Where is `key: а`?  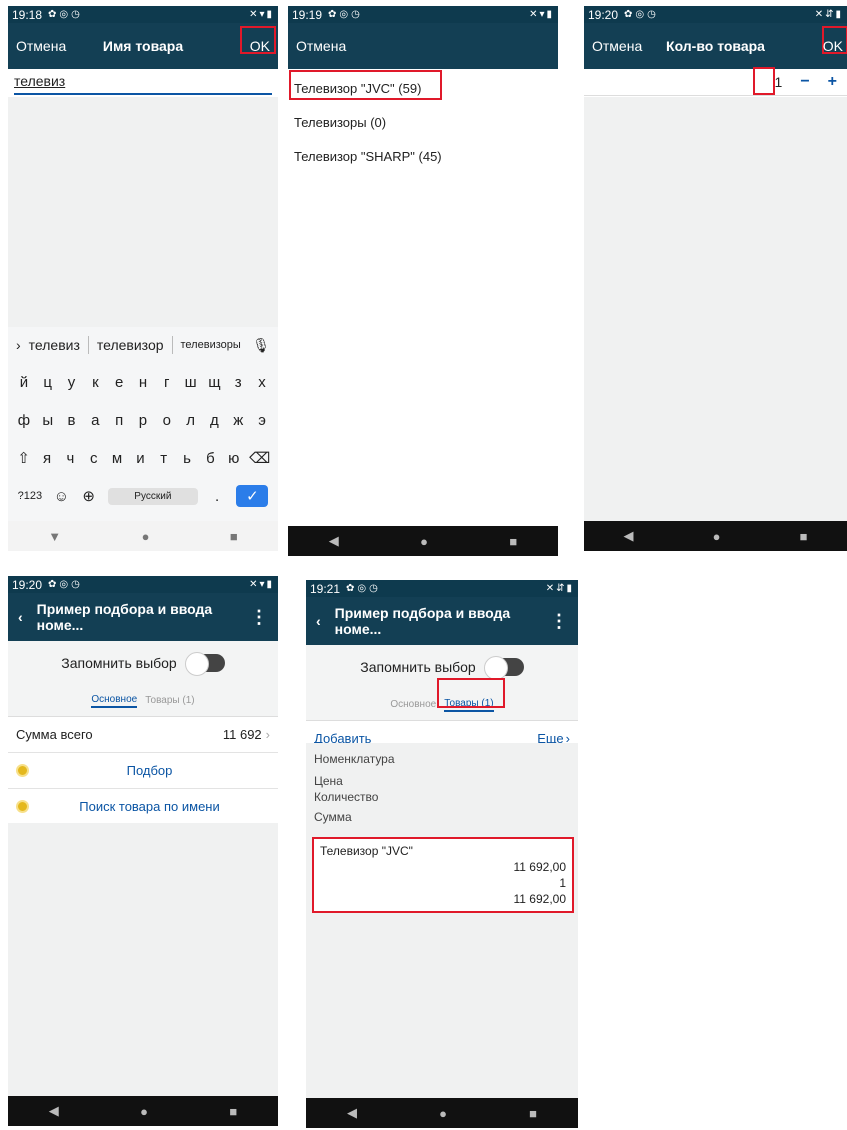
key: а is located at coordinates (95, 420).